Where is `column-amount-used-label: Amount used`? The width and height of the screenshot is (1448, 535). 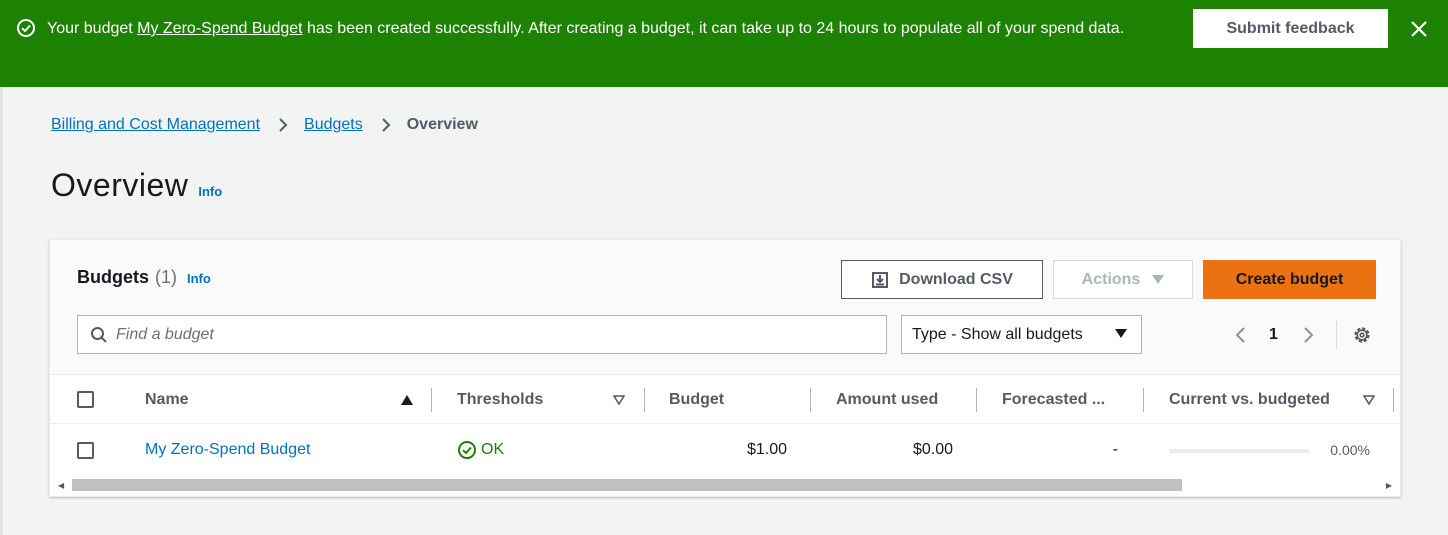 column-amount-used-label: Amount used is located at coordinates (887, 399).